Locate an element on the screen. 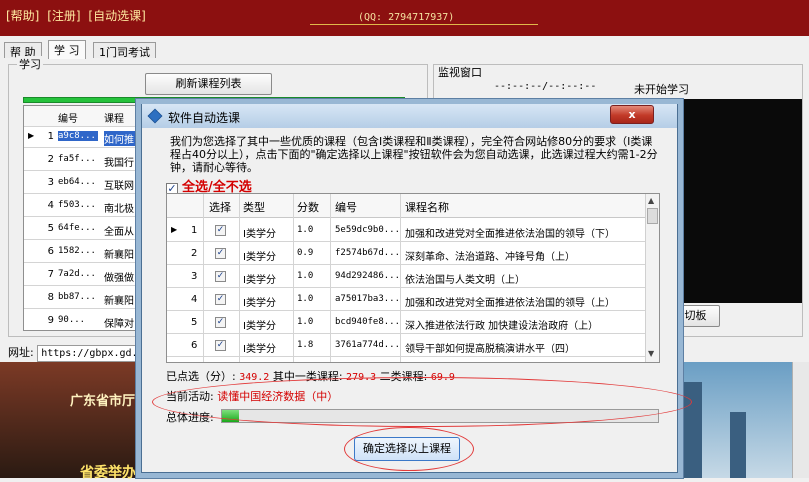 The width and height of the screenshot is (809, 482). auto-select-link: [自动选课] is located at coordinates (116, 16).